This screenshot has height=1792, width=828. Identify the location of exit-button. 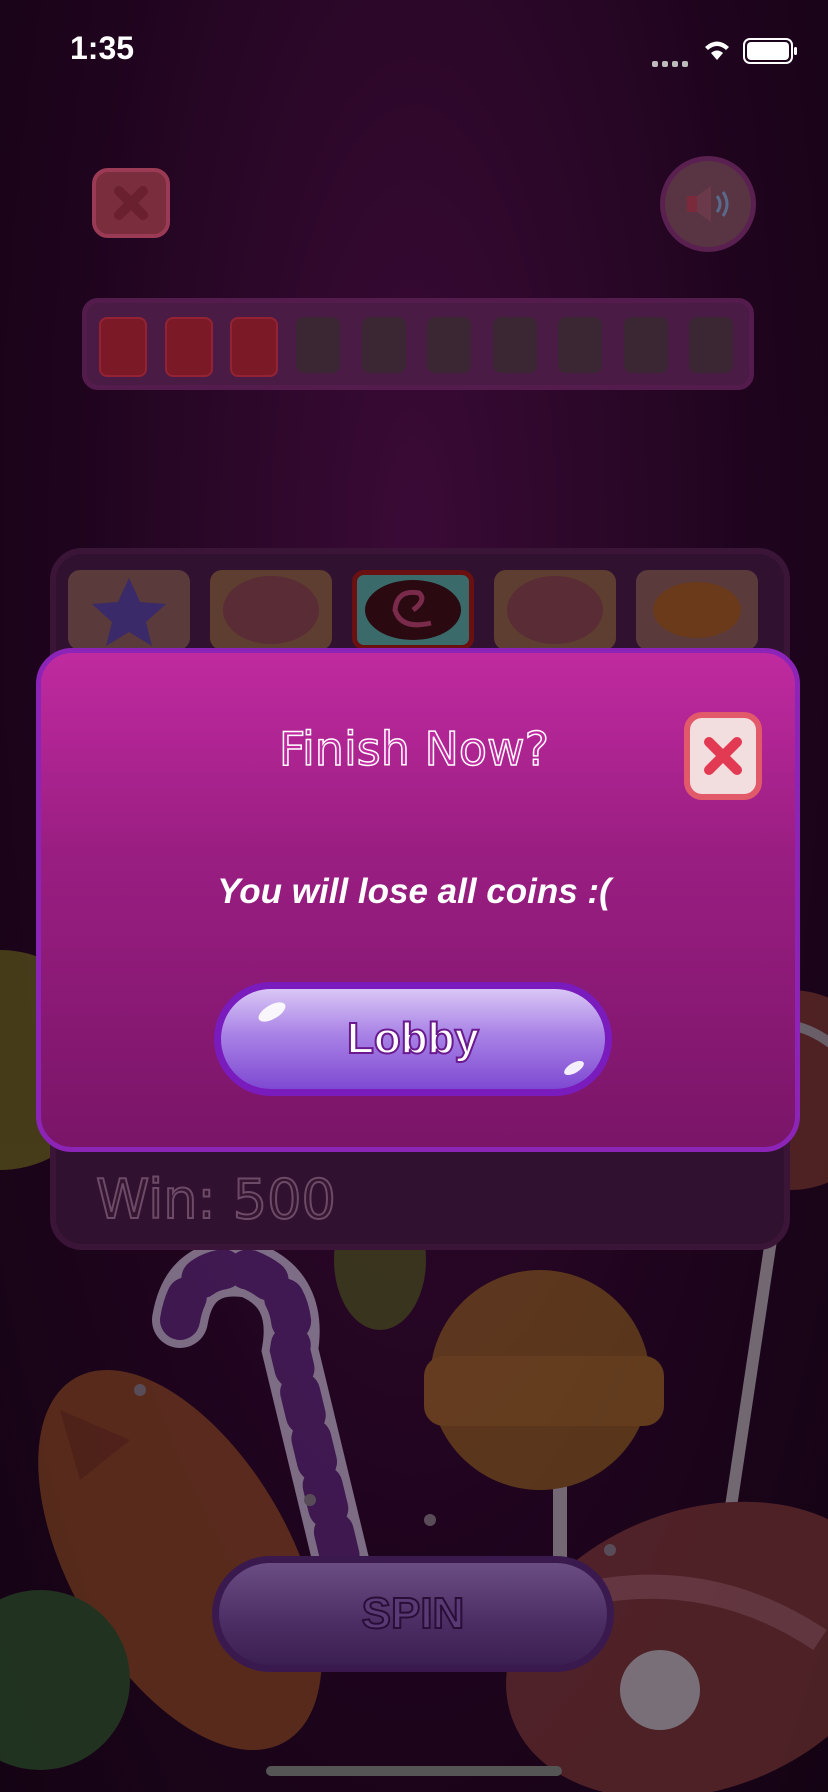
(131, 203).